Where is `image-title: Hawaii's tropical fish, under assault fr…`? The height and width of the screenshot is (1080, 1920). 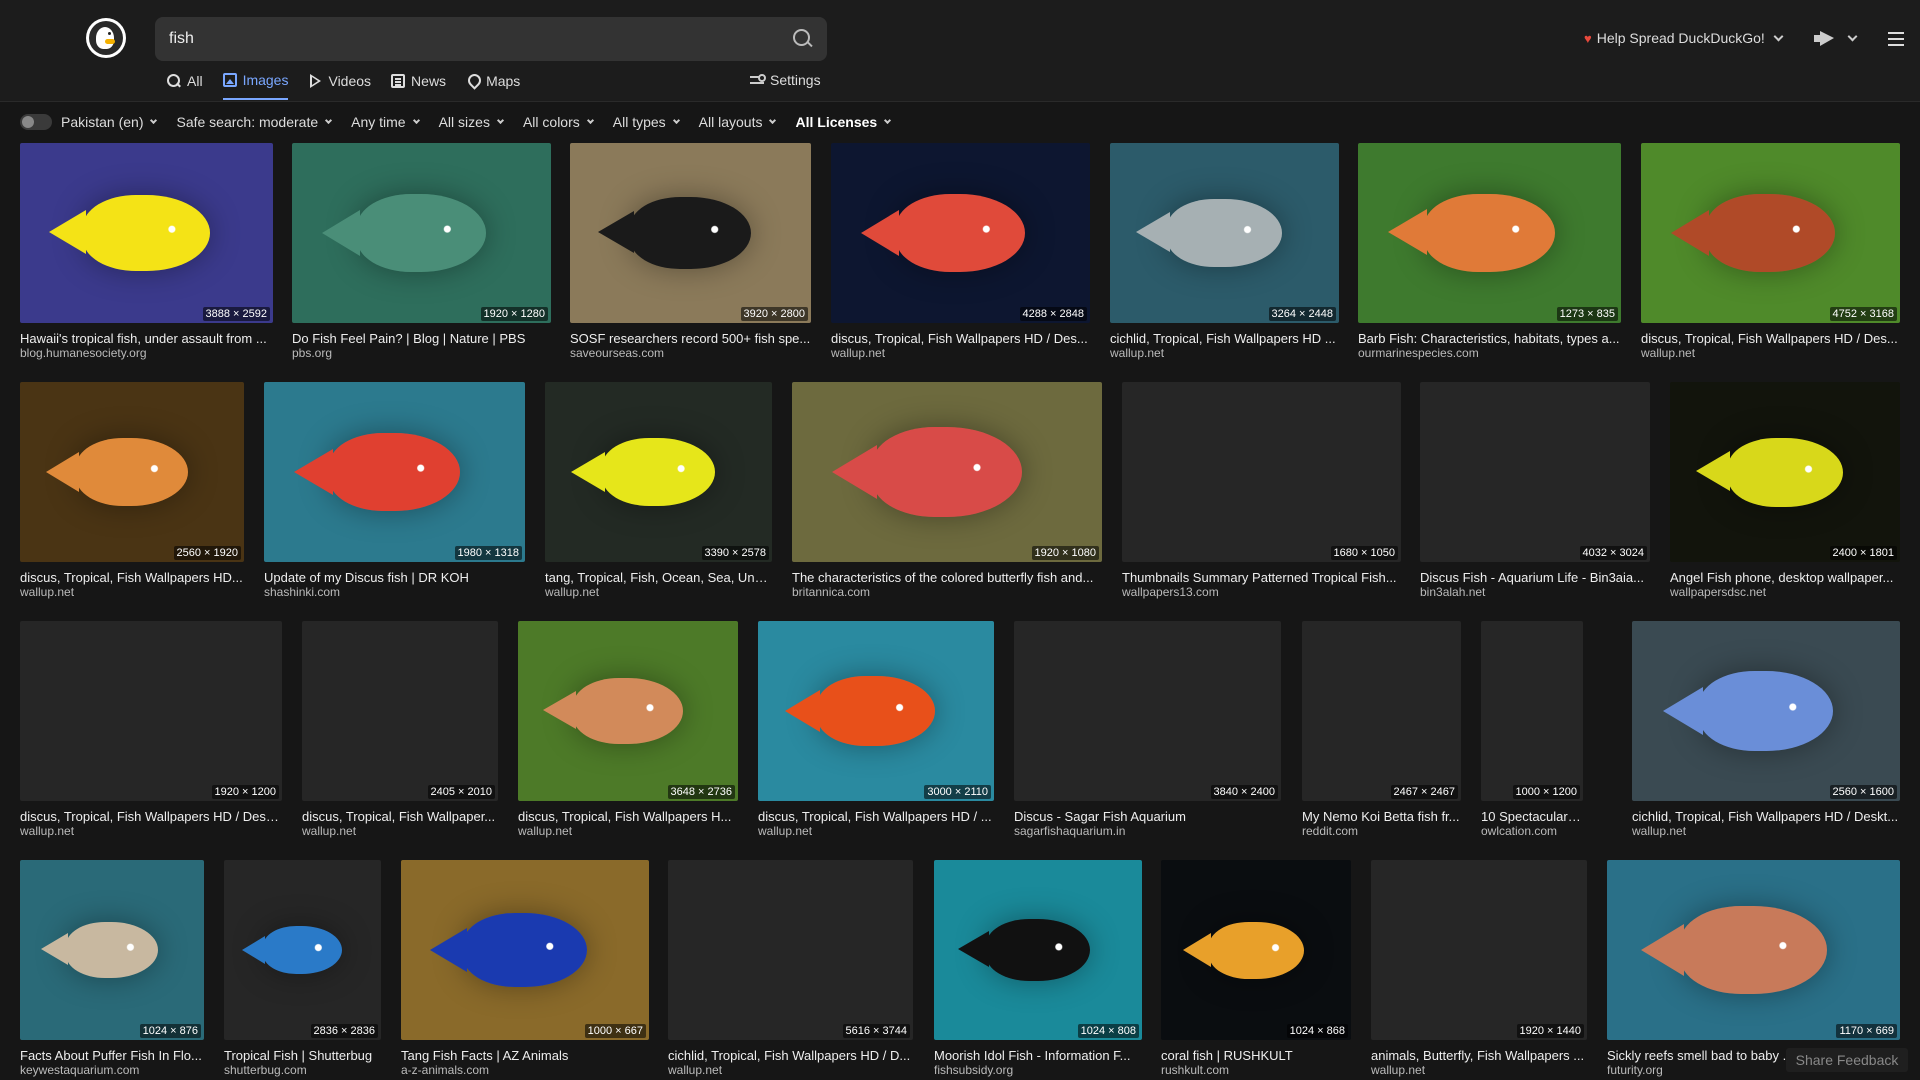 image-title: Hawaii's tropical fish, under assault fr… is located at coordinates (146, 338).